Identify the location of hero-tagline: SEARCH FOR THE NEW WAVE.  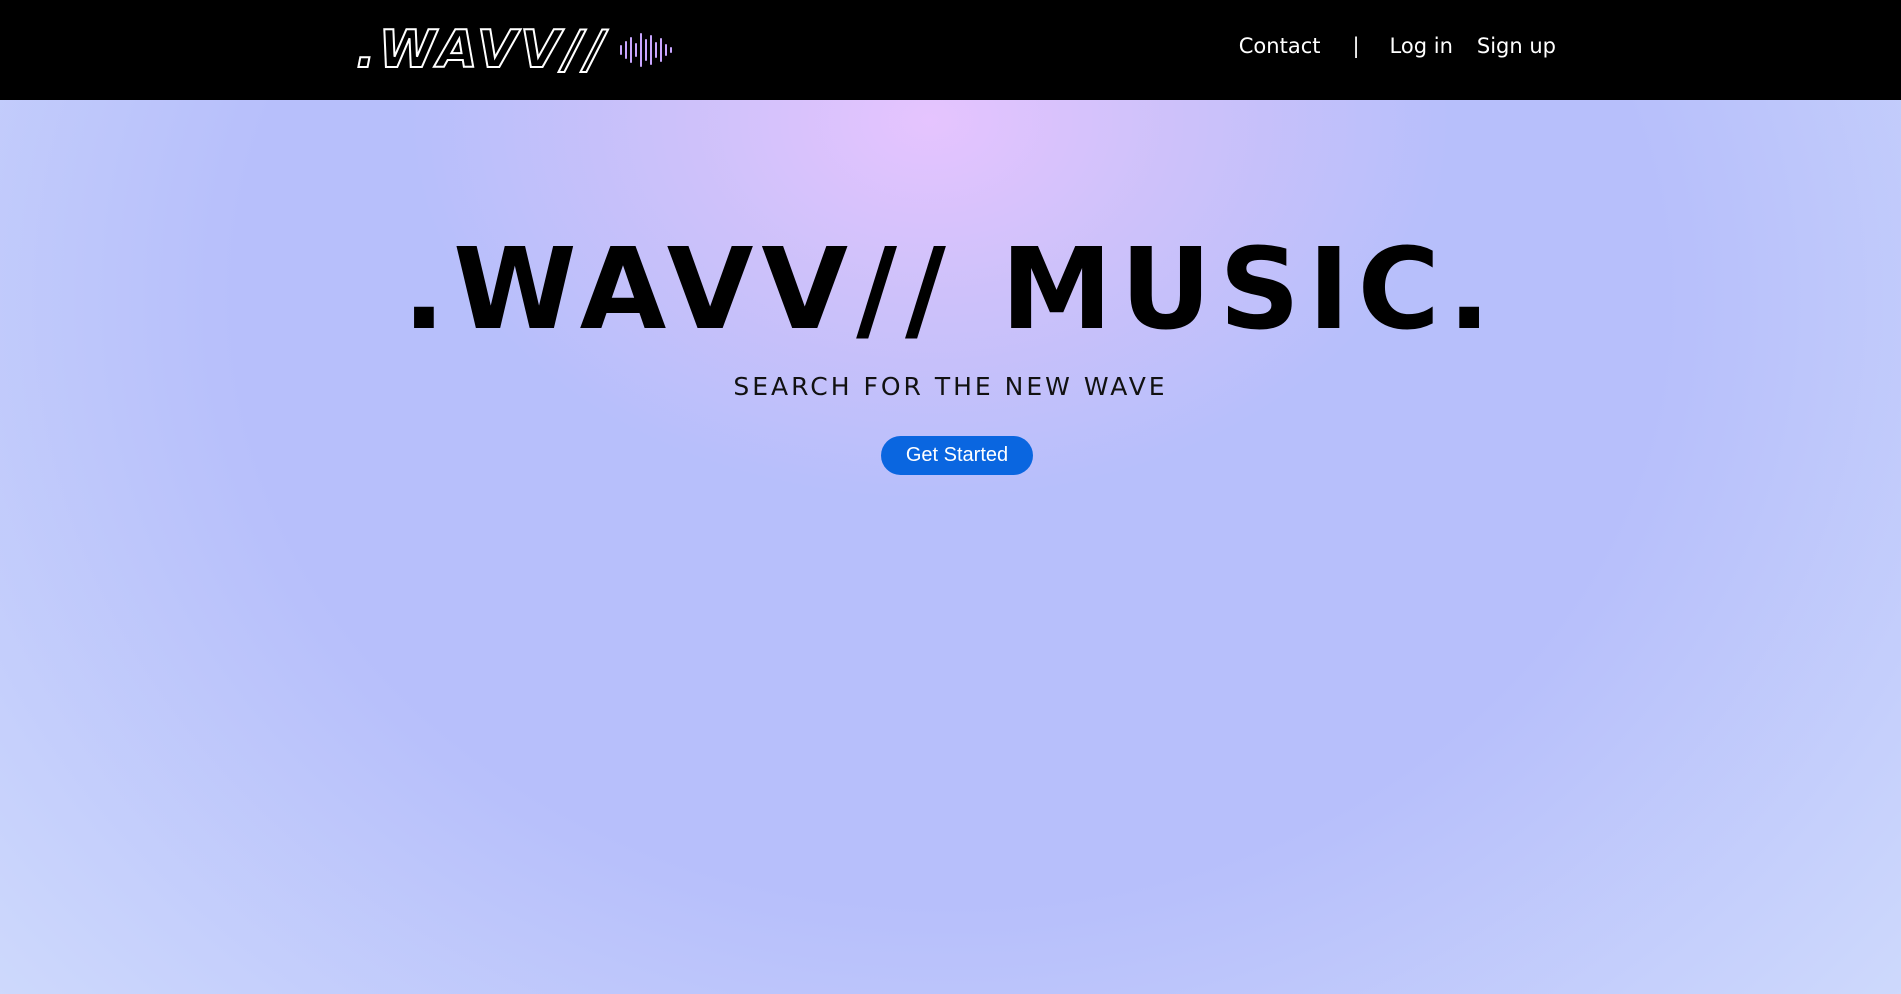
(950, 386).